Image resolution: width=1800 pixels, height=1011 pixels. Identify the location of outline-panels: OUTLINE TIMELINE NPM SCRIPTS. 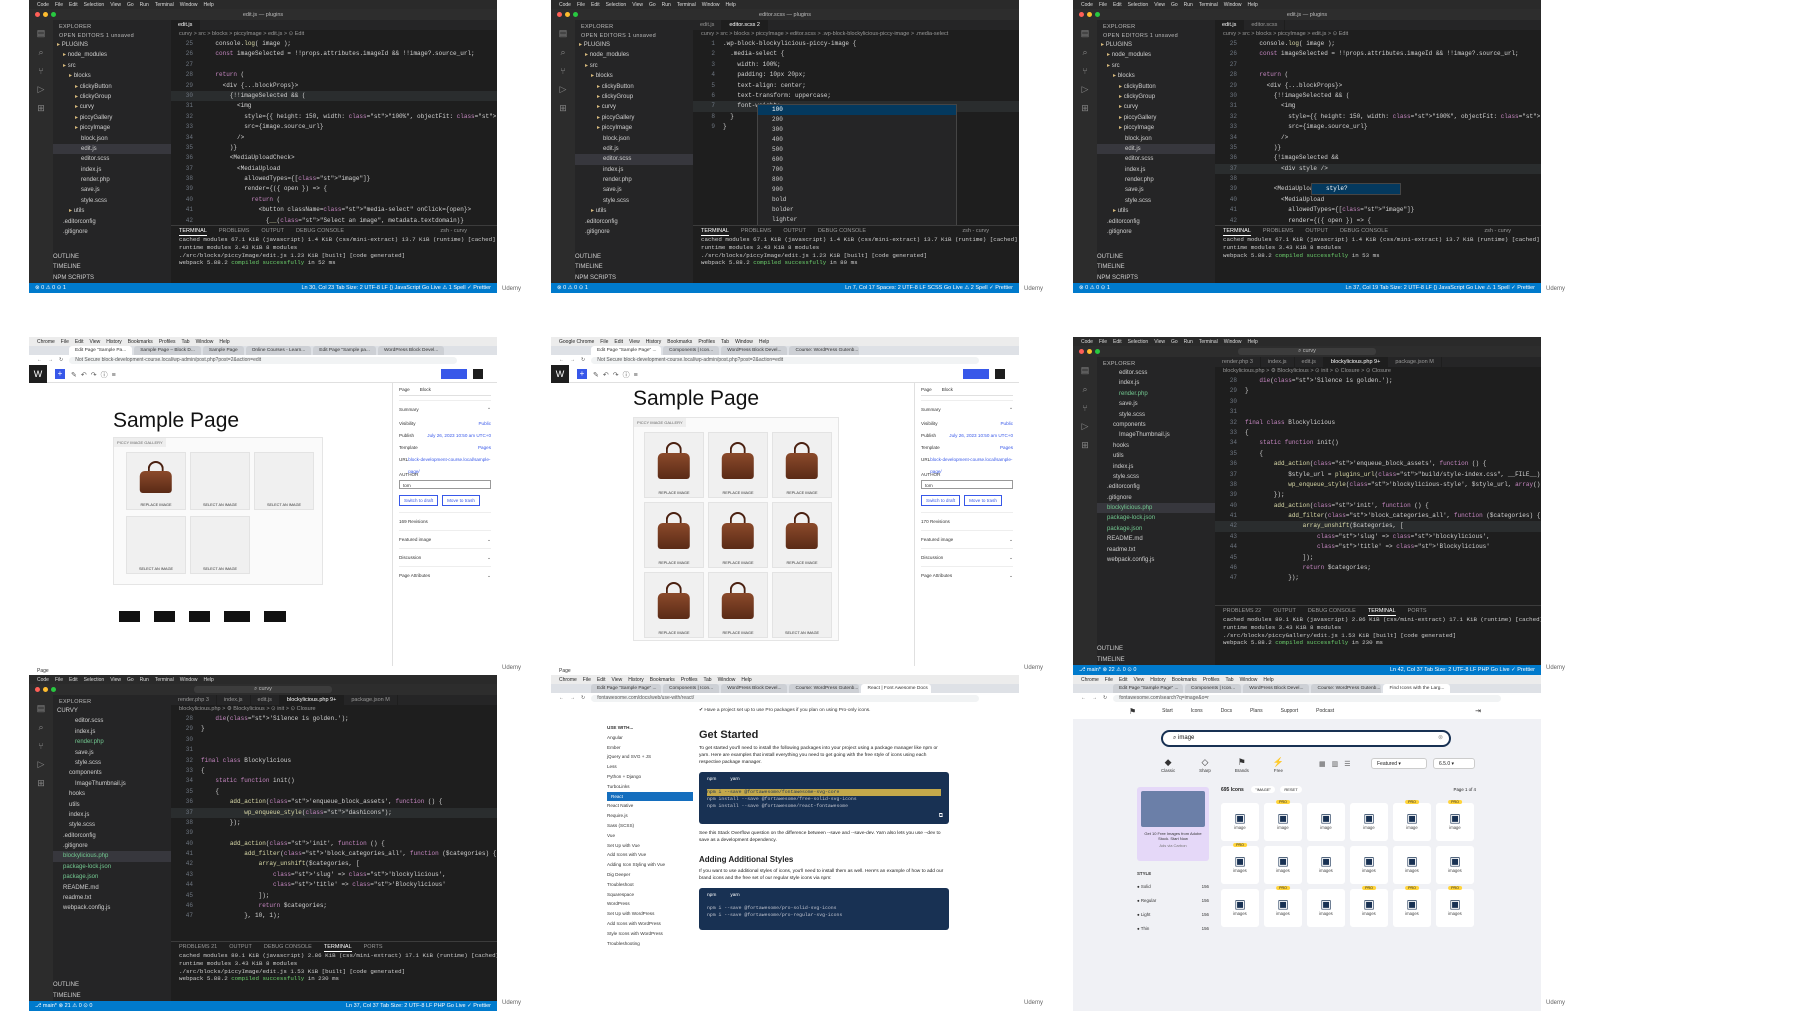
(634, 267).